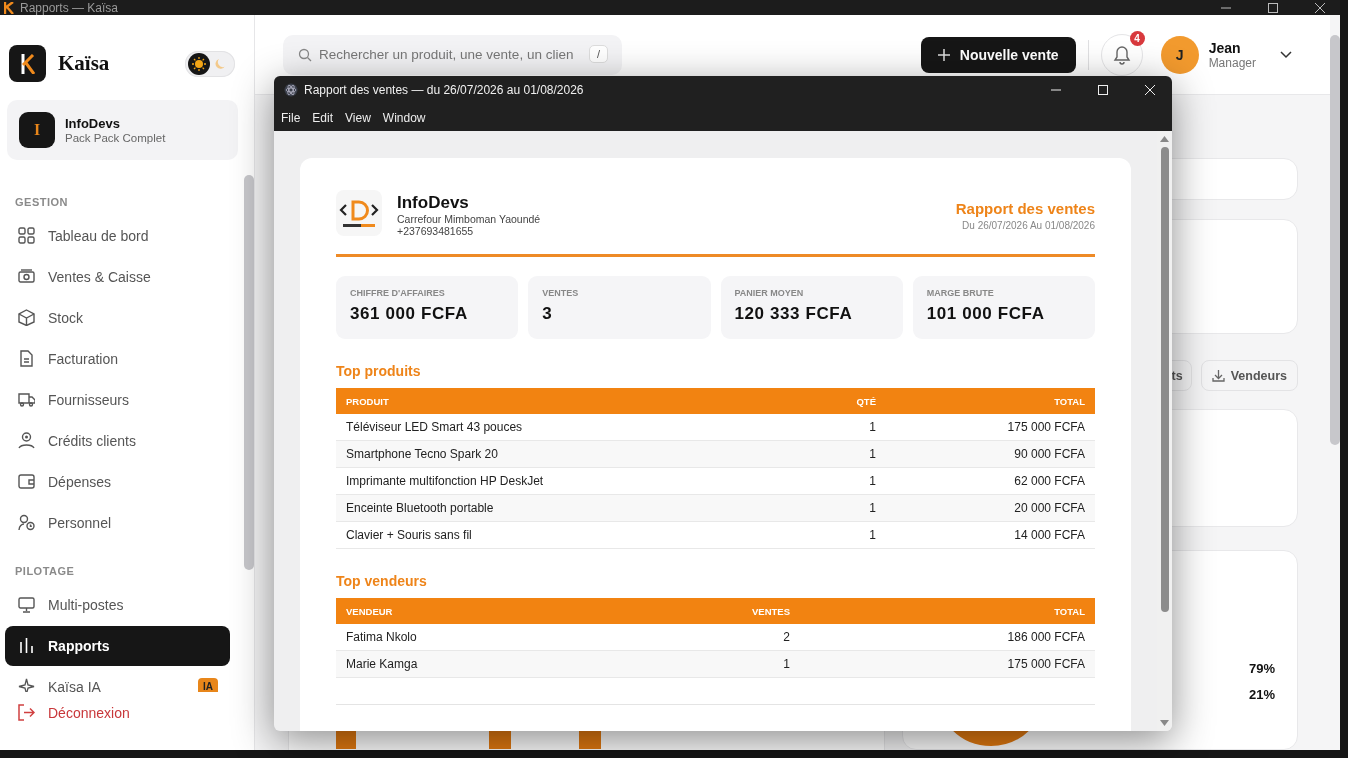 Image resolution: width=1348 pixels, height=758 pixels. Describe the element at coordinates (359, 213) in the screenshot. I see `company-logo` at that location.